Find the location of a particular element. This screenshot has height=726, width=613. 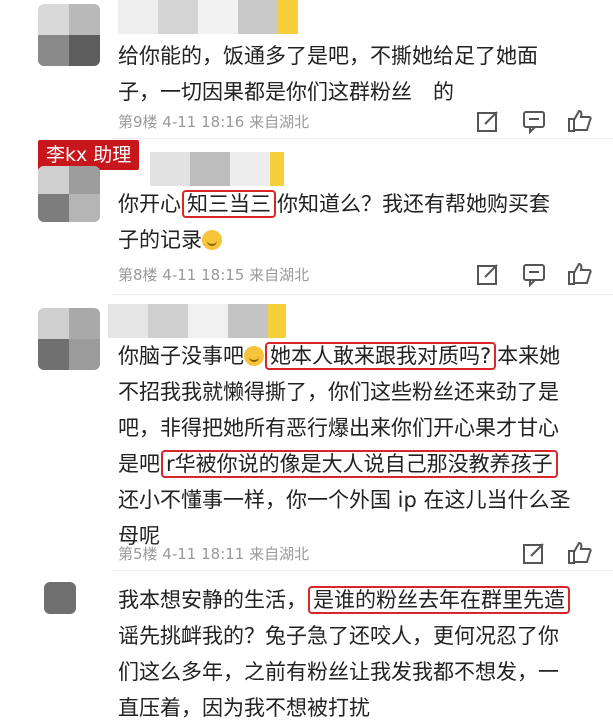

comment-text: 给你能的，饭通多了是吧，不撕她给足了她面 子，一切因果都是你们这群粉丝 的 is located at coordinates (328, 74).